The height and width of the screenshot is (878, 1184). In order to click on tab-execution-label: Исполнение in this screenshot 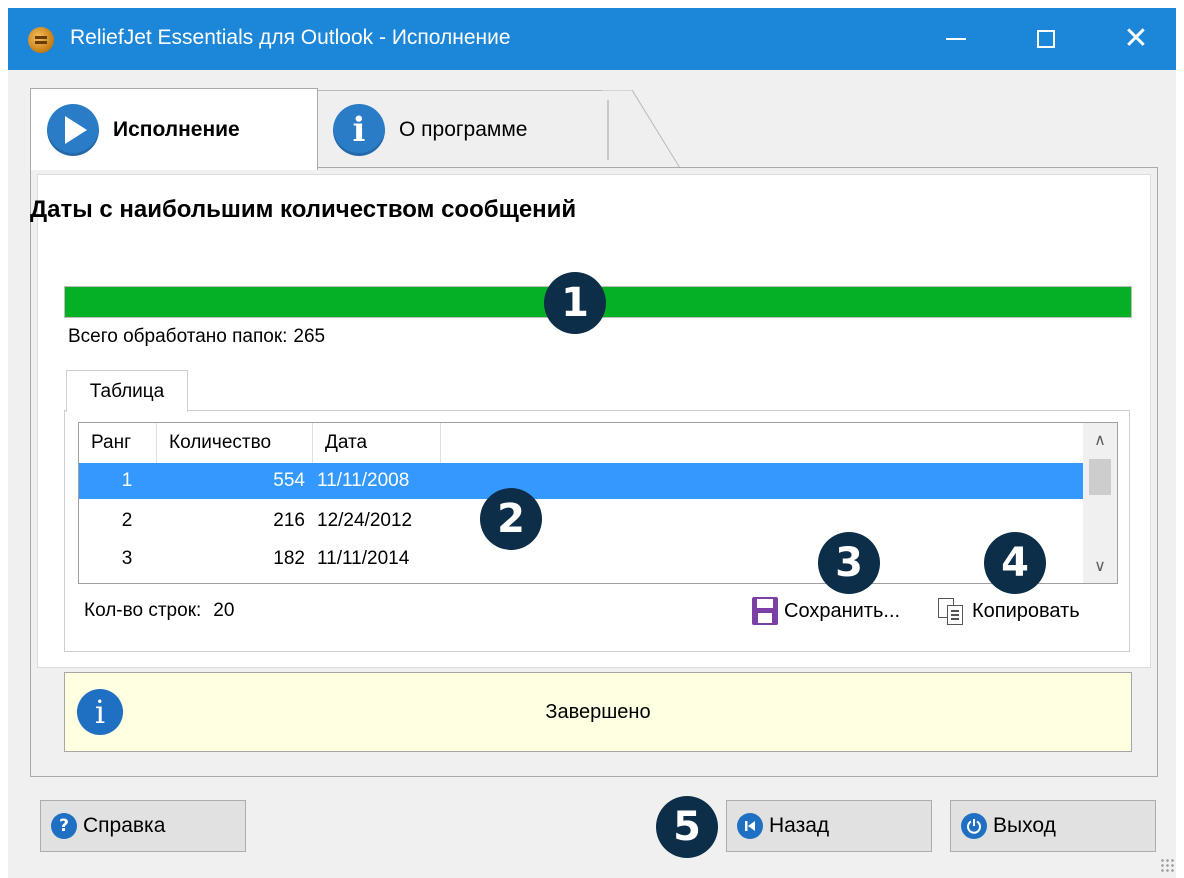, I will do `click(176, 129)`.